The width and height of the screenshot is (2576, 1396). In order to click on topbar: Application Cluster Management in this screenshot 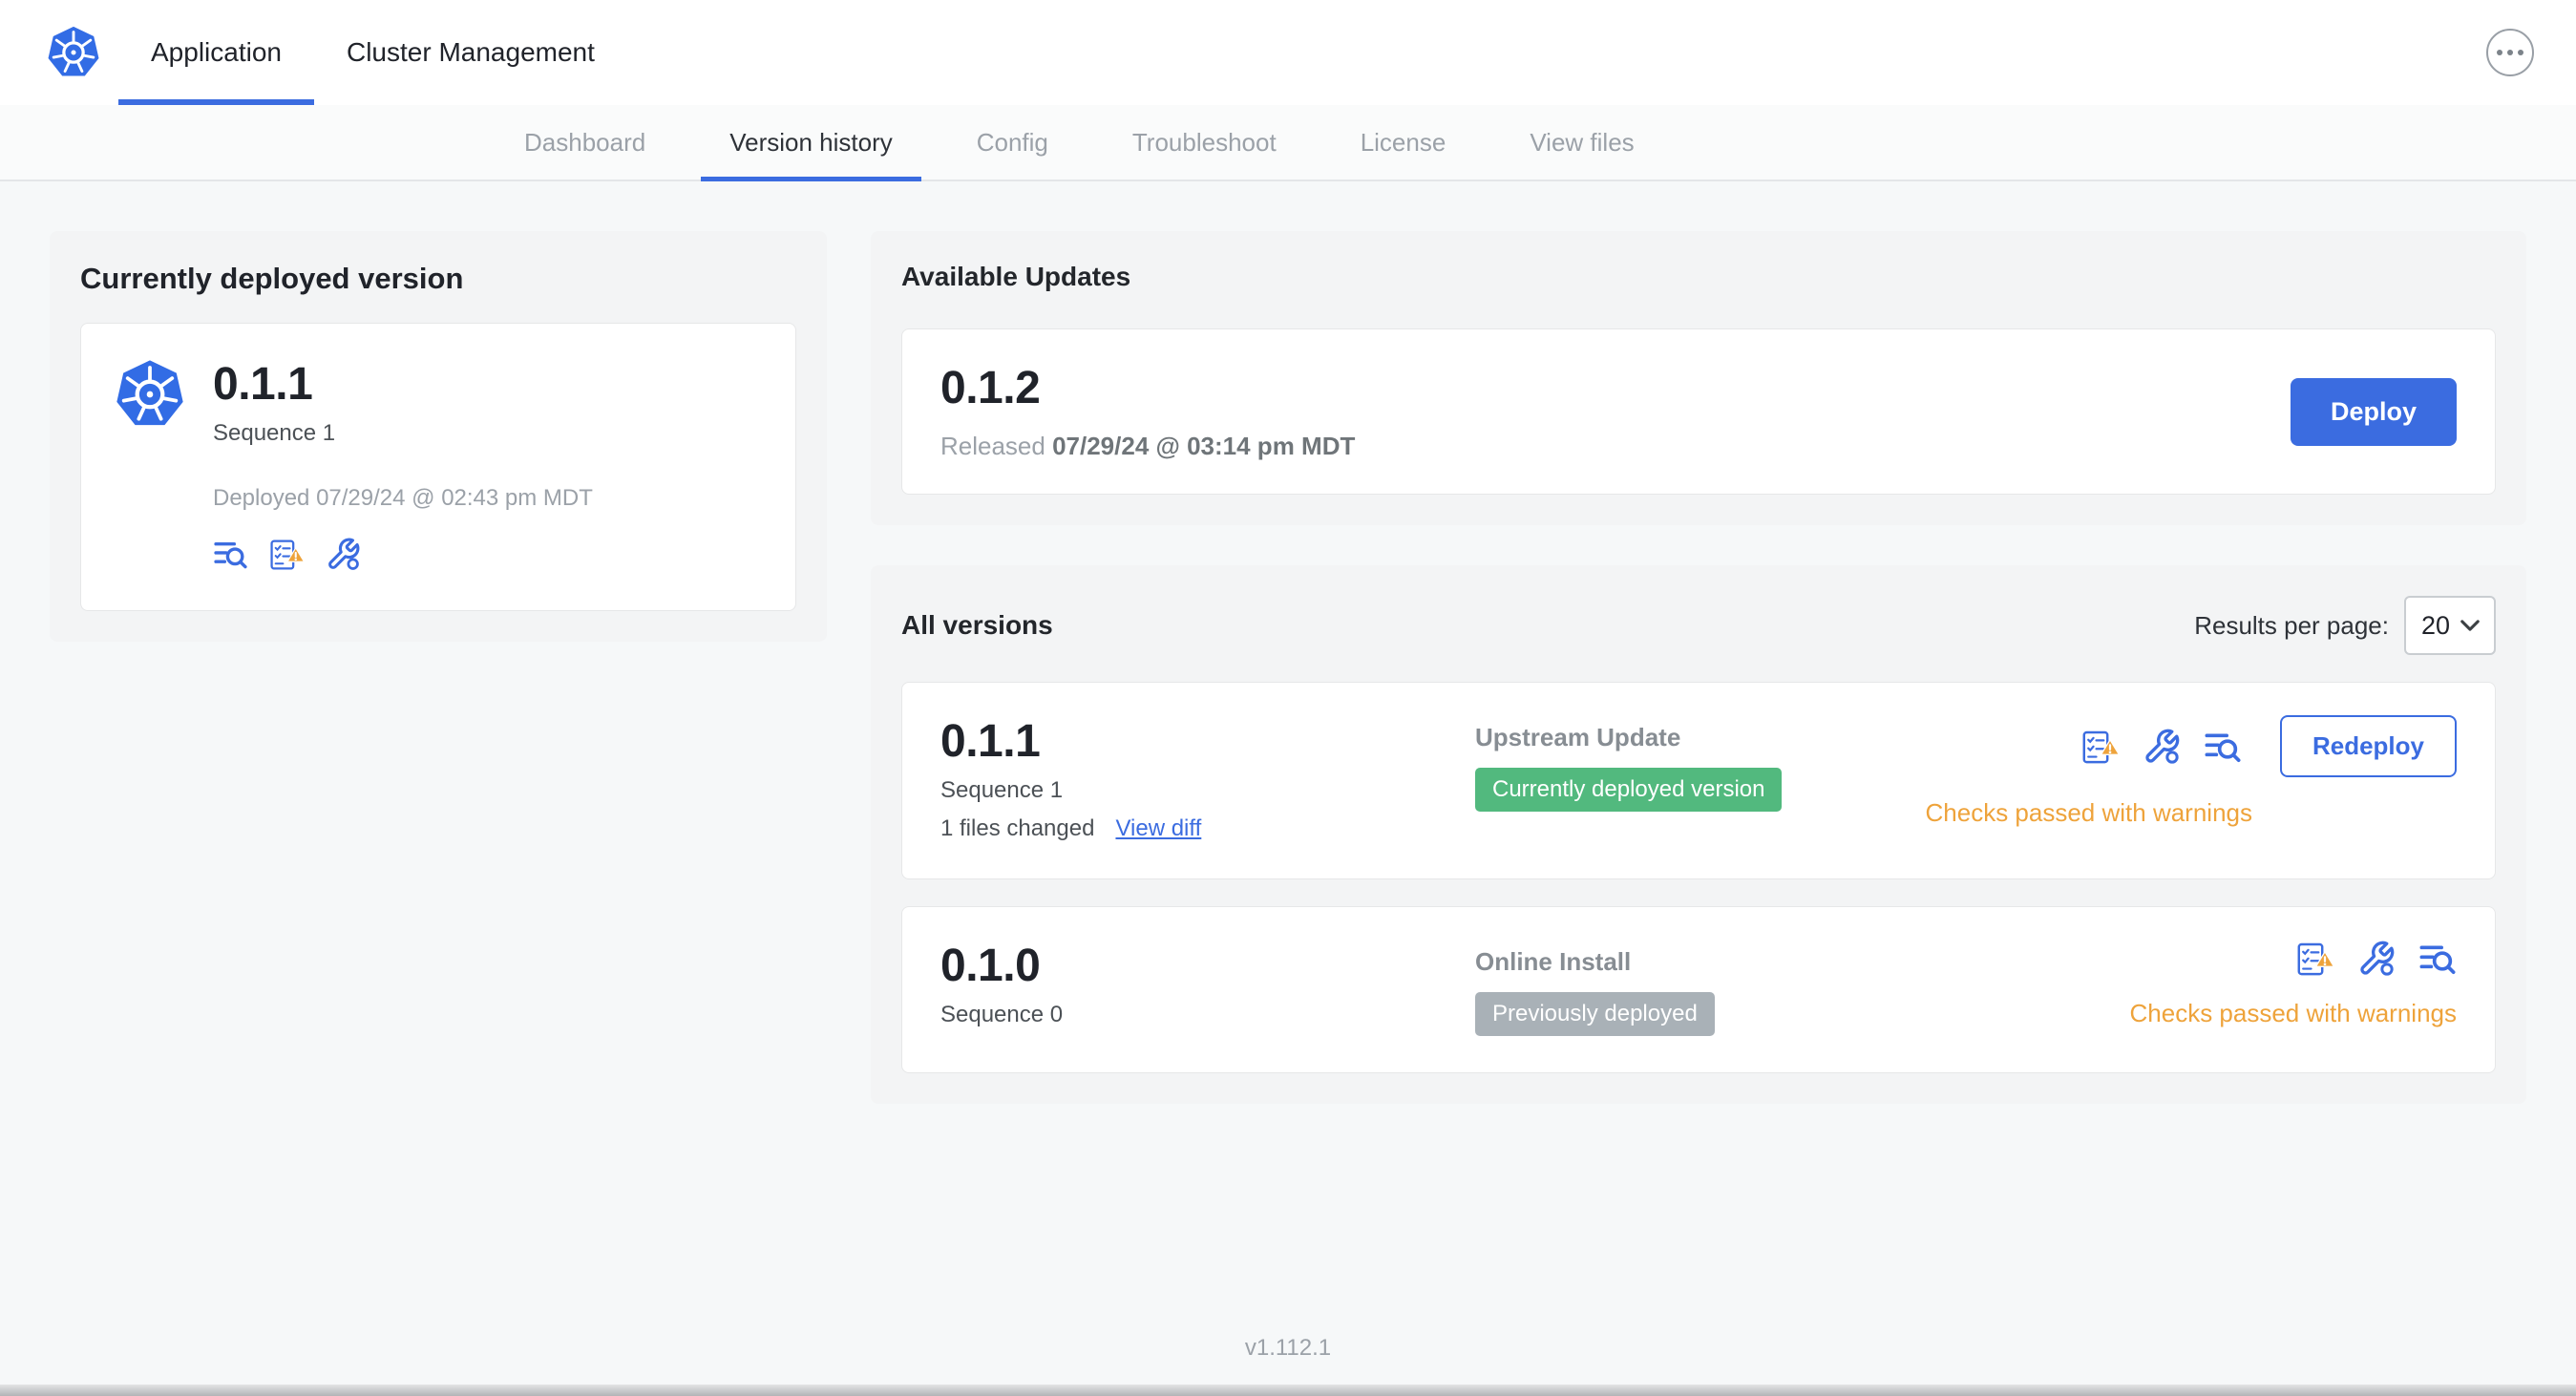, I will do `click(1288, 52)`.